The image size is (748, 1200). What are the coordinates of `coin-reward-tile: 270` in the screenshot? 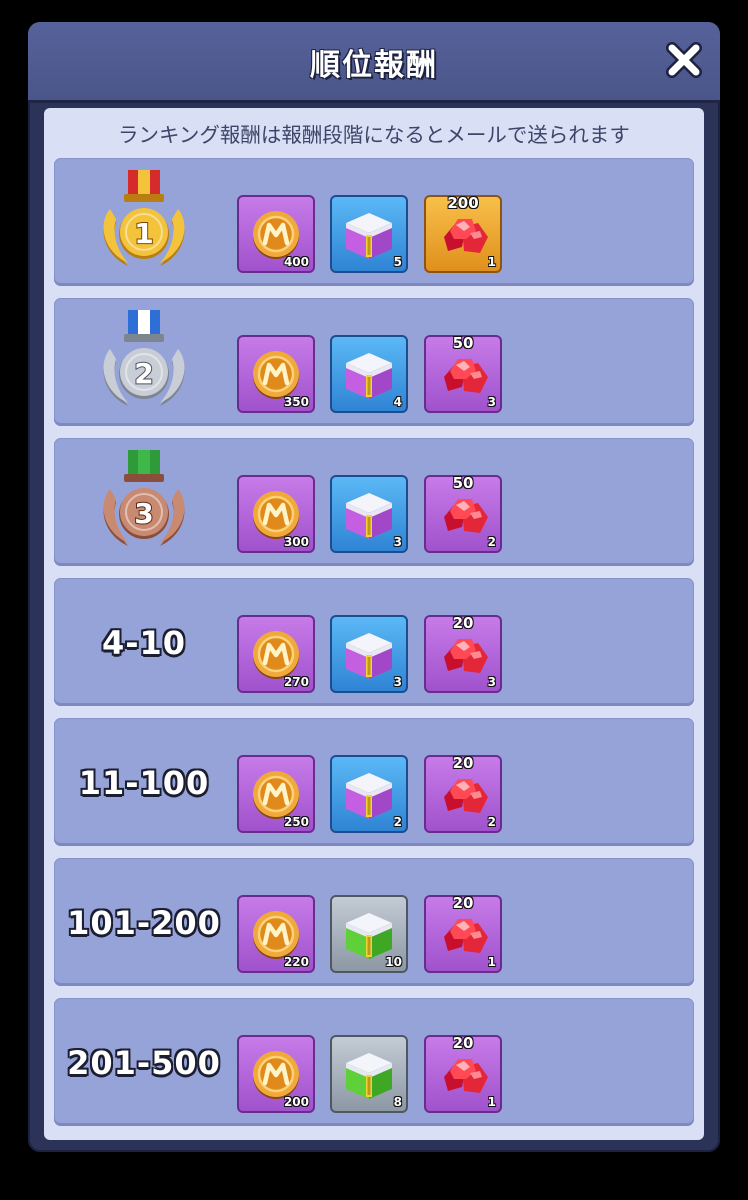 It's located at (276, 654).